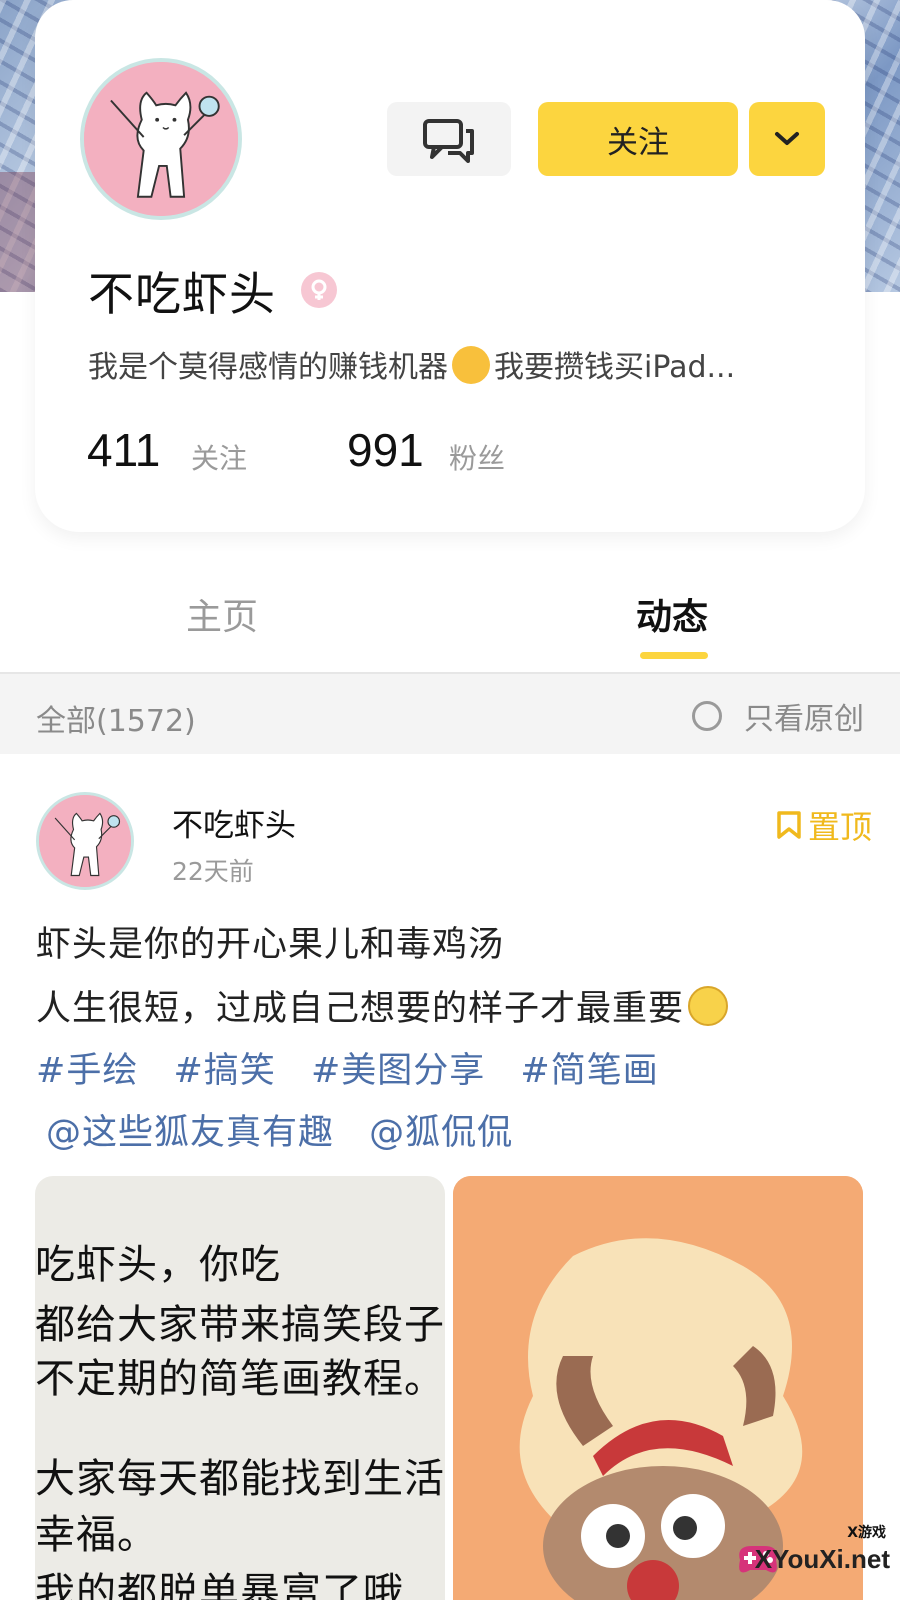 The height and width of the screenshot is (1600, 900). Describe the element at coordinates (674, 655) in the screenshot. I see `active-tab-indicator` at that location.